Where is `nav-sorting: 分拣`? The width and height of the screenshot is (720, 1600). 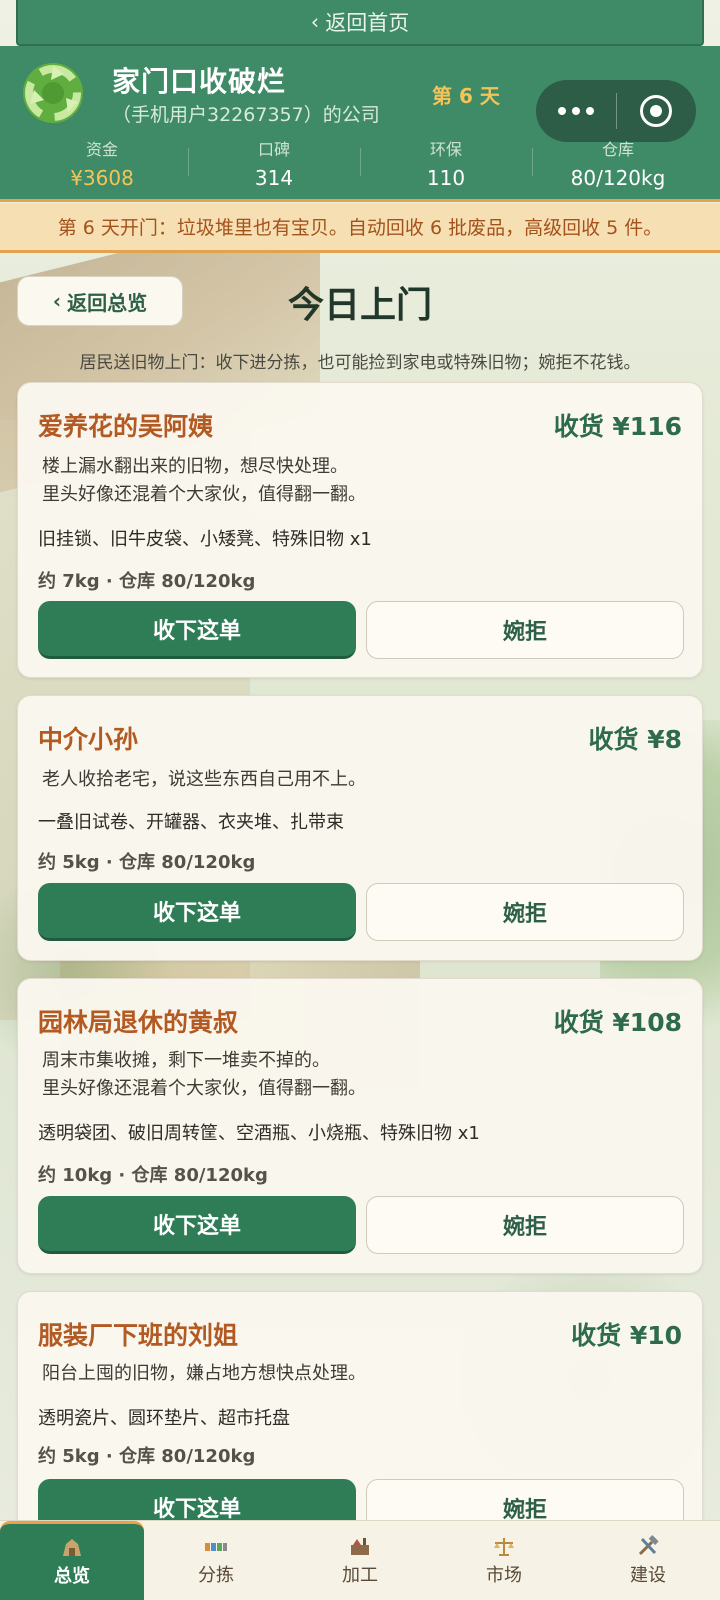 nav-sorting: 分拣 is located at coordinates (216, 1560).